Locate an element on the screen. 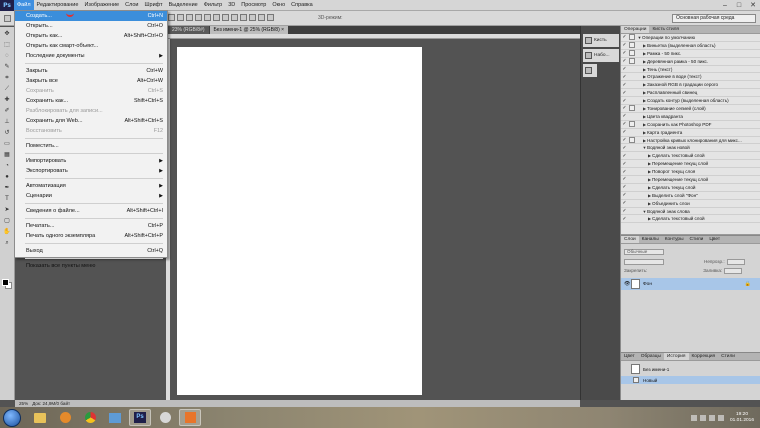 This screenshot has width=760, height=428. panel-tab: Образцы is located at coordinates (651, 356).